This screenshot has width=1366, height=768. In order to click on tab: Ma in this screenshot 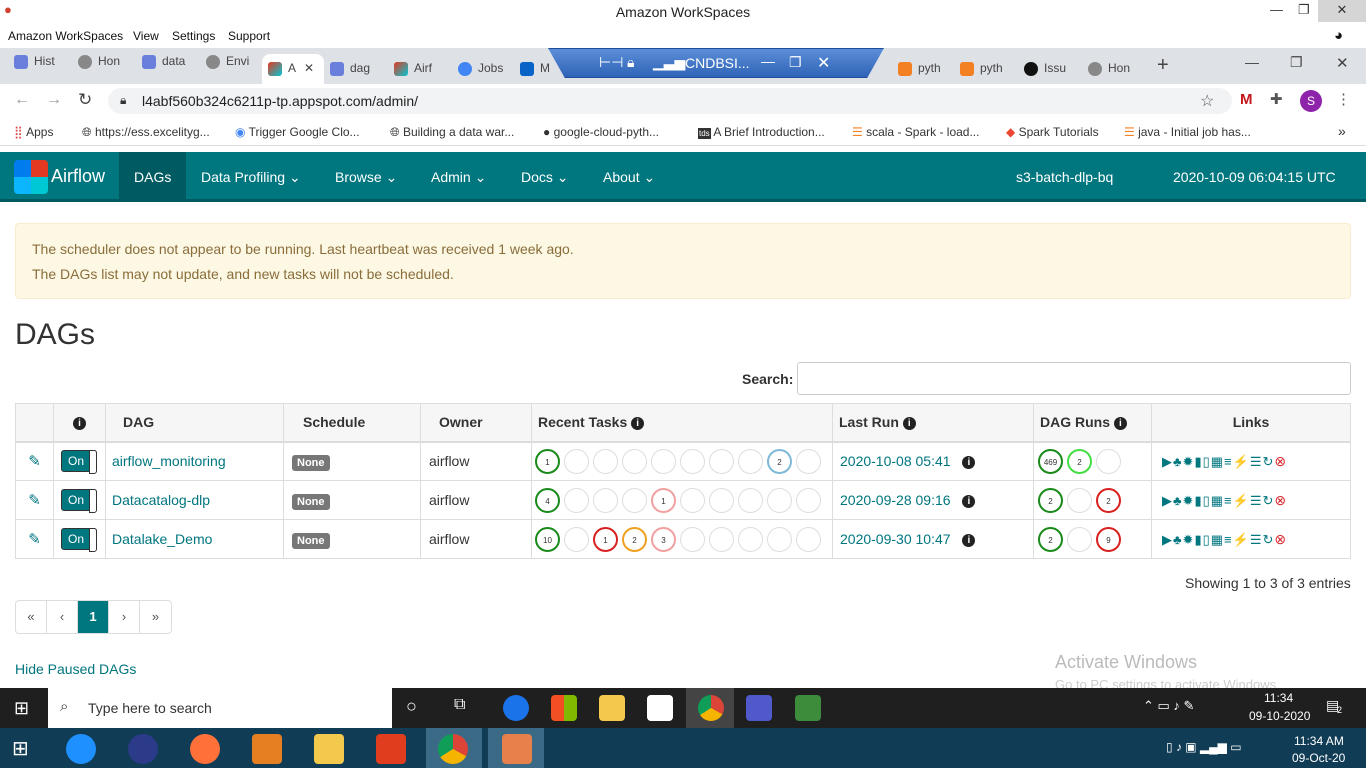, I will do `click(535, 69)`.